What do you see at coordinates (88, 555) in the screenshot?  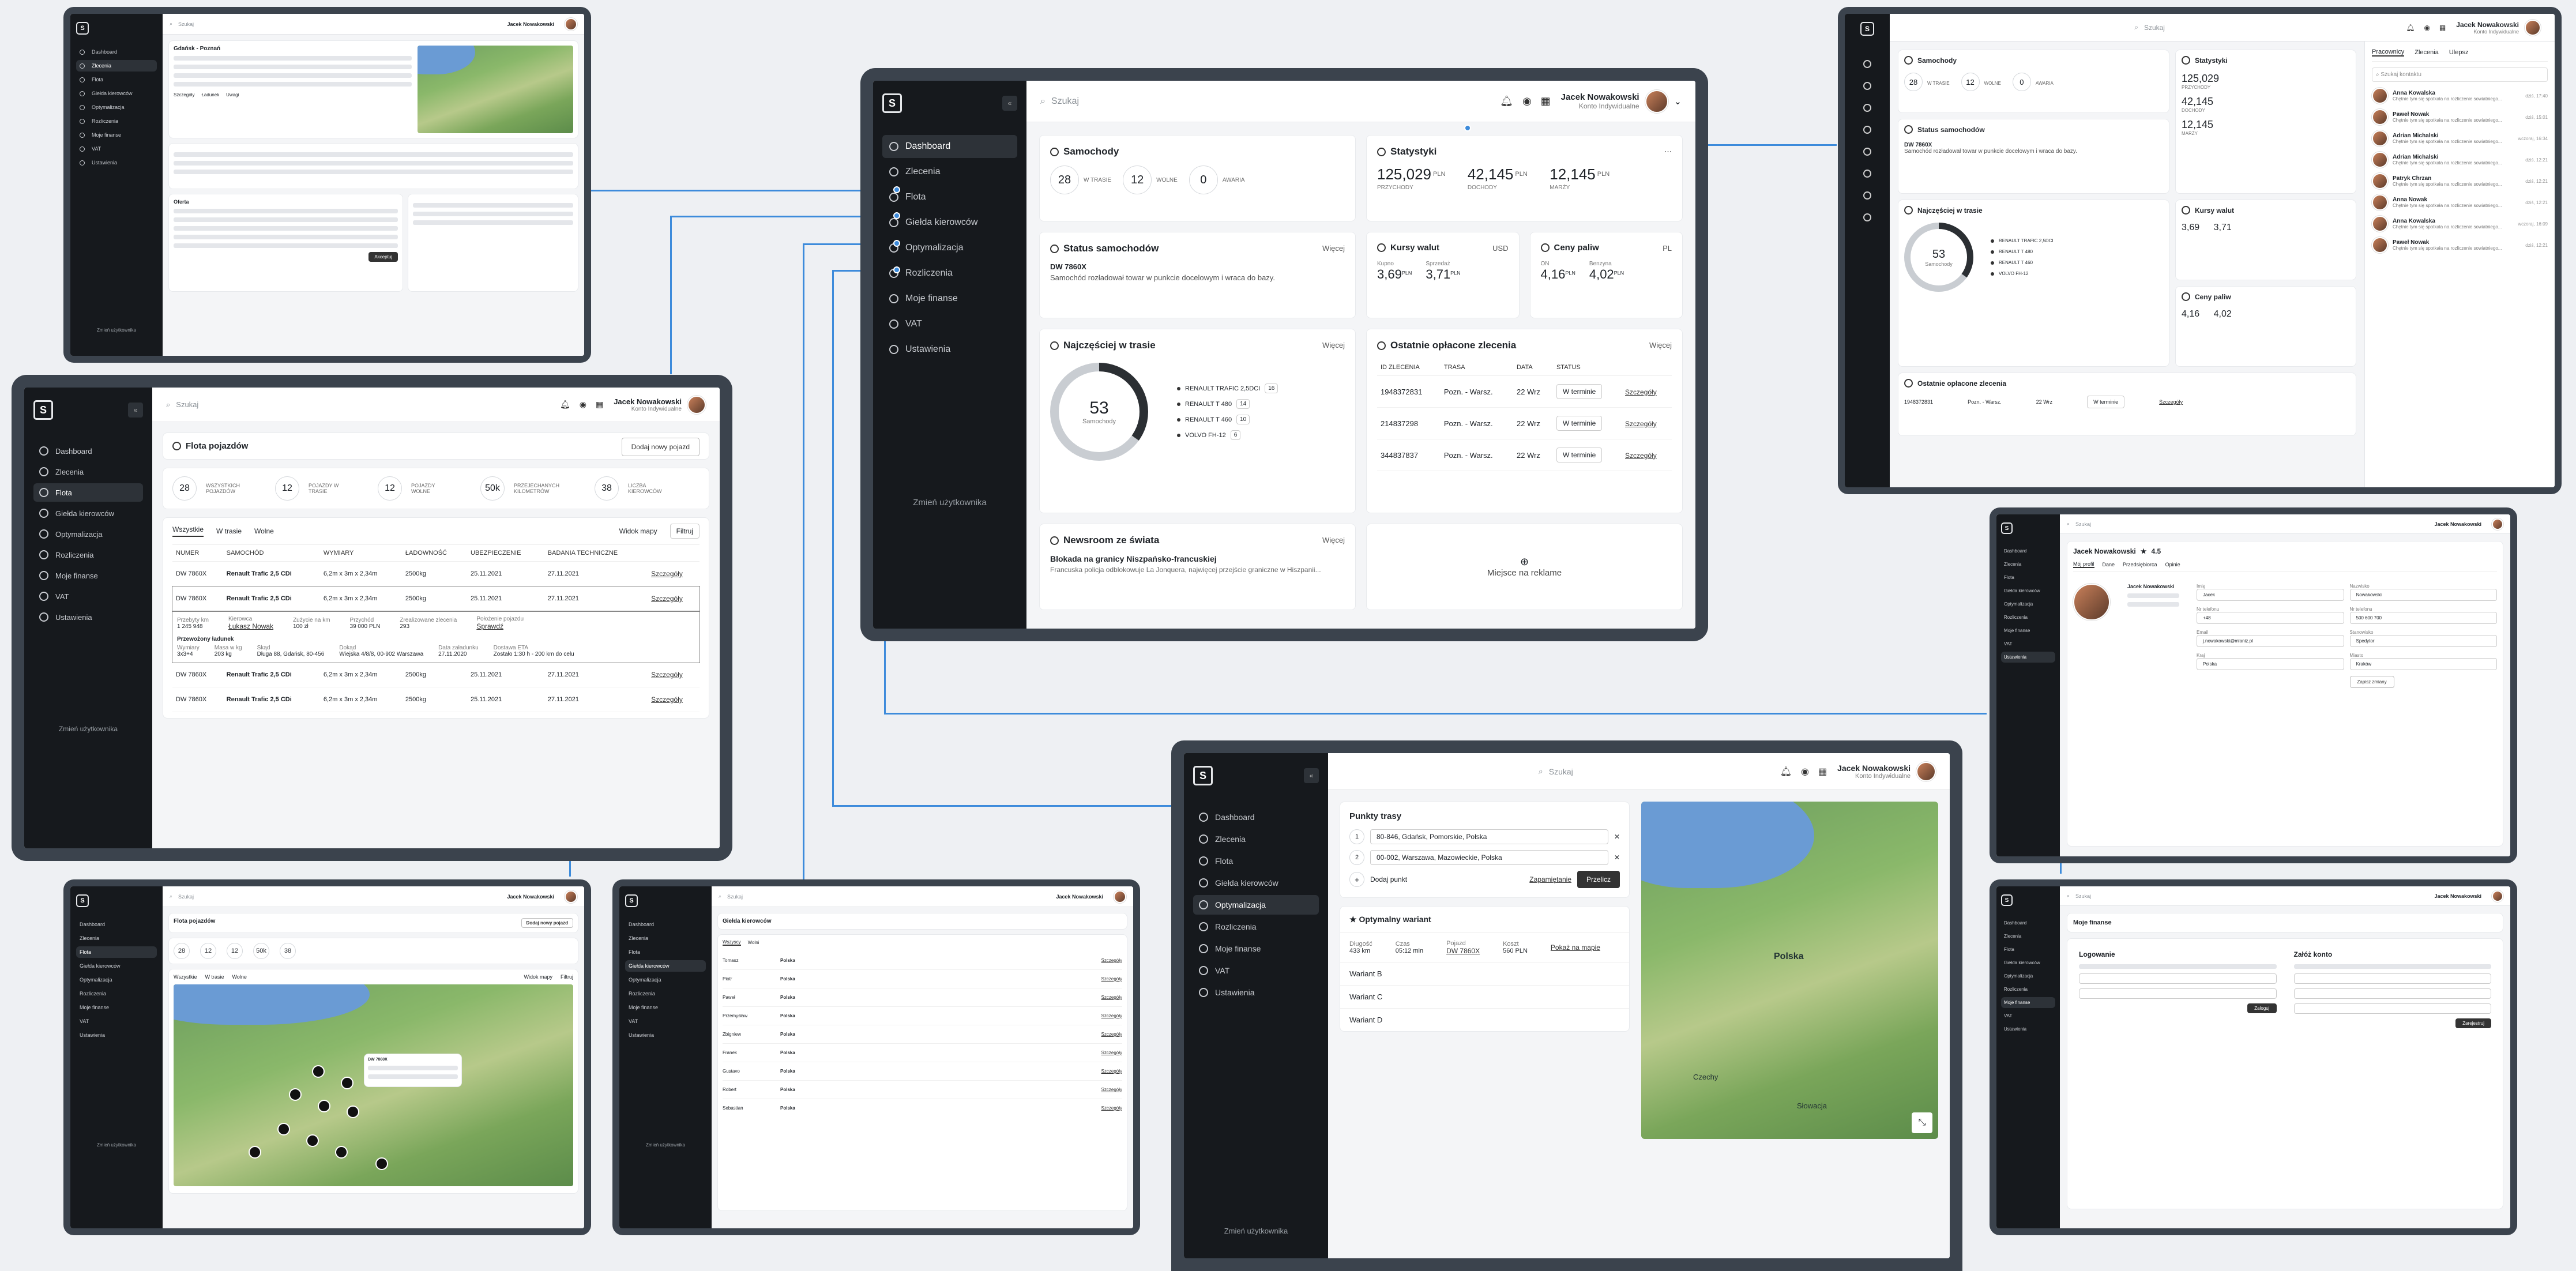 I see `nav-settlements: Rozliczenia` at bounding box center [88, 555].